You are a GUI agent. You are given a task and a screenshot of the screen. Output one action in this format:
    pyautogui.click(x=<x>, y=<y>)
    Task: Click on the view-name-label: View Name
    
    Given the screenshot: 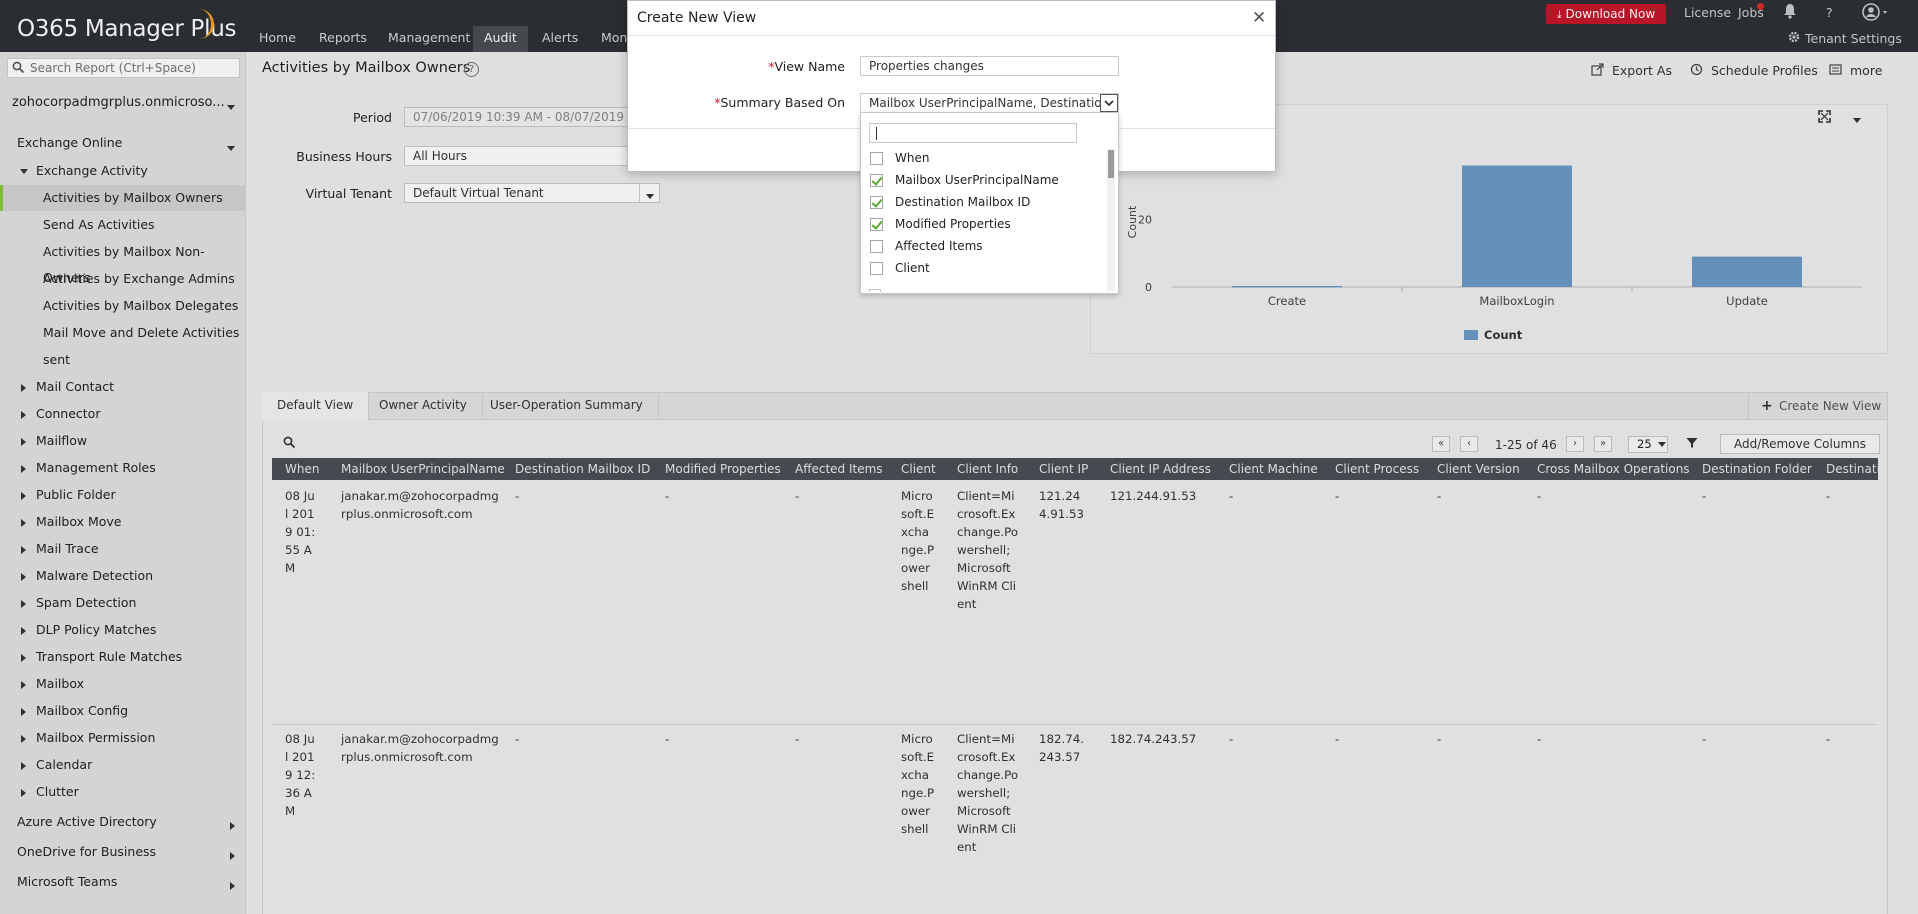 What is the action you would take?
    pyautogui.click(x=809, y=66)
    